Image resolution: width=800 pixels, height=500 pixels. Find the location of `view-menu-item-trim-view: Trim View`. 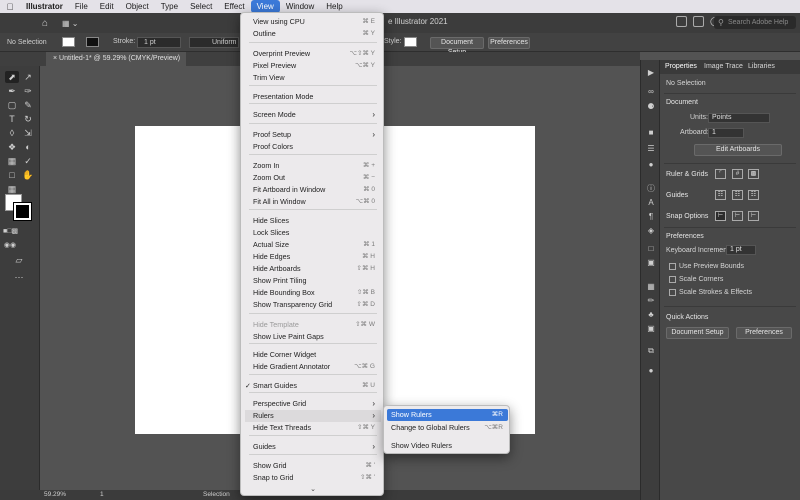

view-menu-item-trim-view: Trim View is located at coordinates (313, 78).